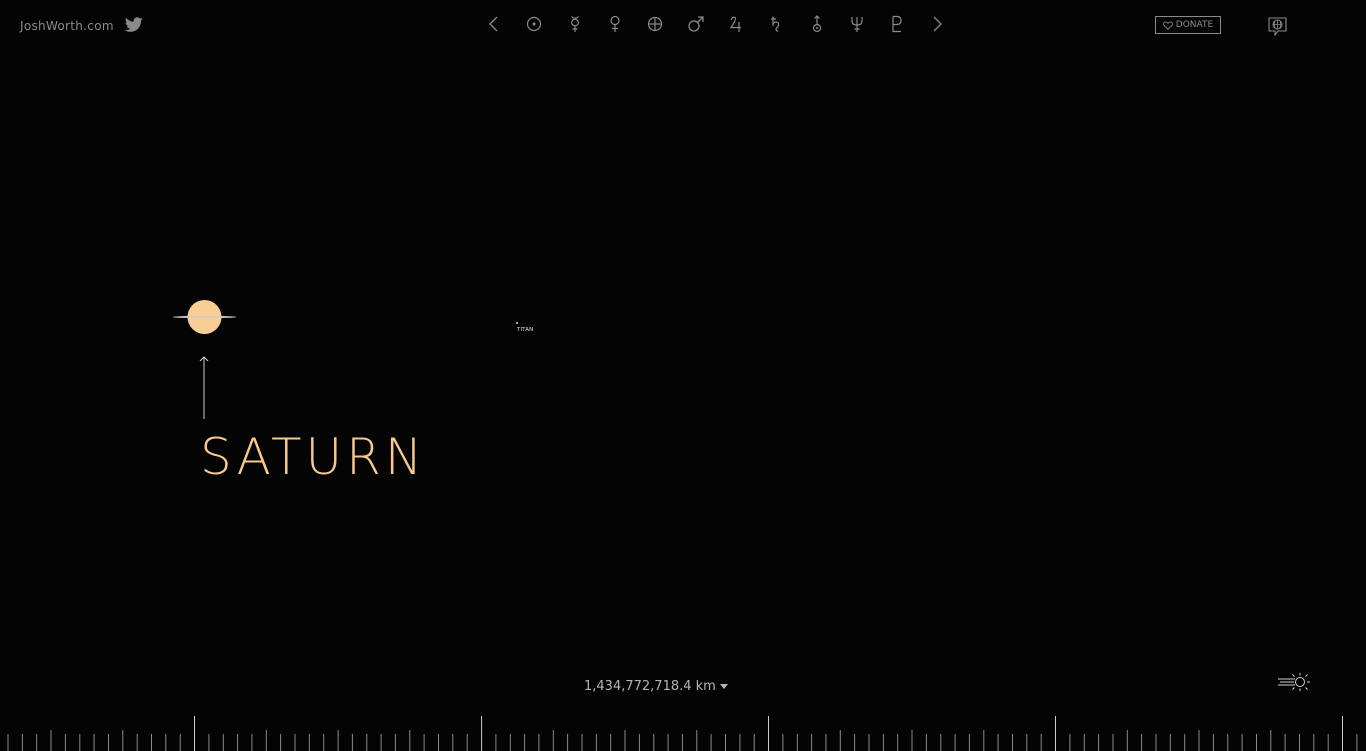 This screenshot has height=751, width=1366. What do you see at coordinates (1277, 26) in the screenshot?
I see `globe-speech-icon` at bounding box center [1277, 26].